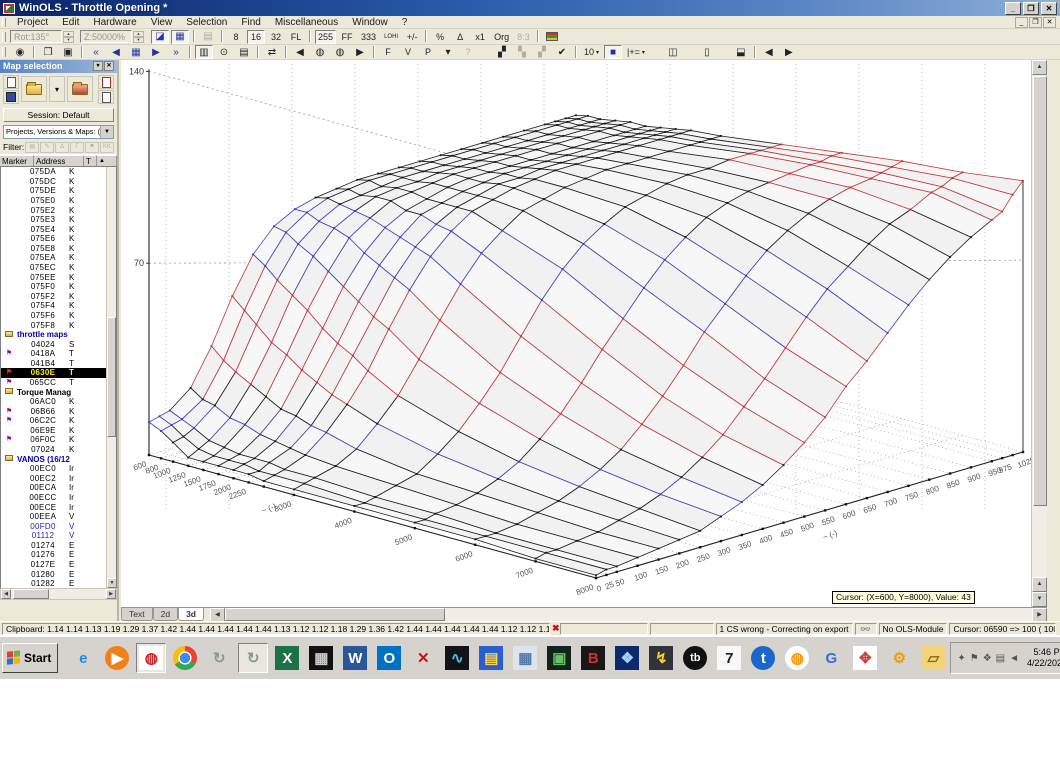  What do you see at coordinates (502, 36) in the screenshot?
I see `original-button: Org` at bounding box center [502, 36].